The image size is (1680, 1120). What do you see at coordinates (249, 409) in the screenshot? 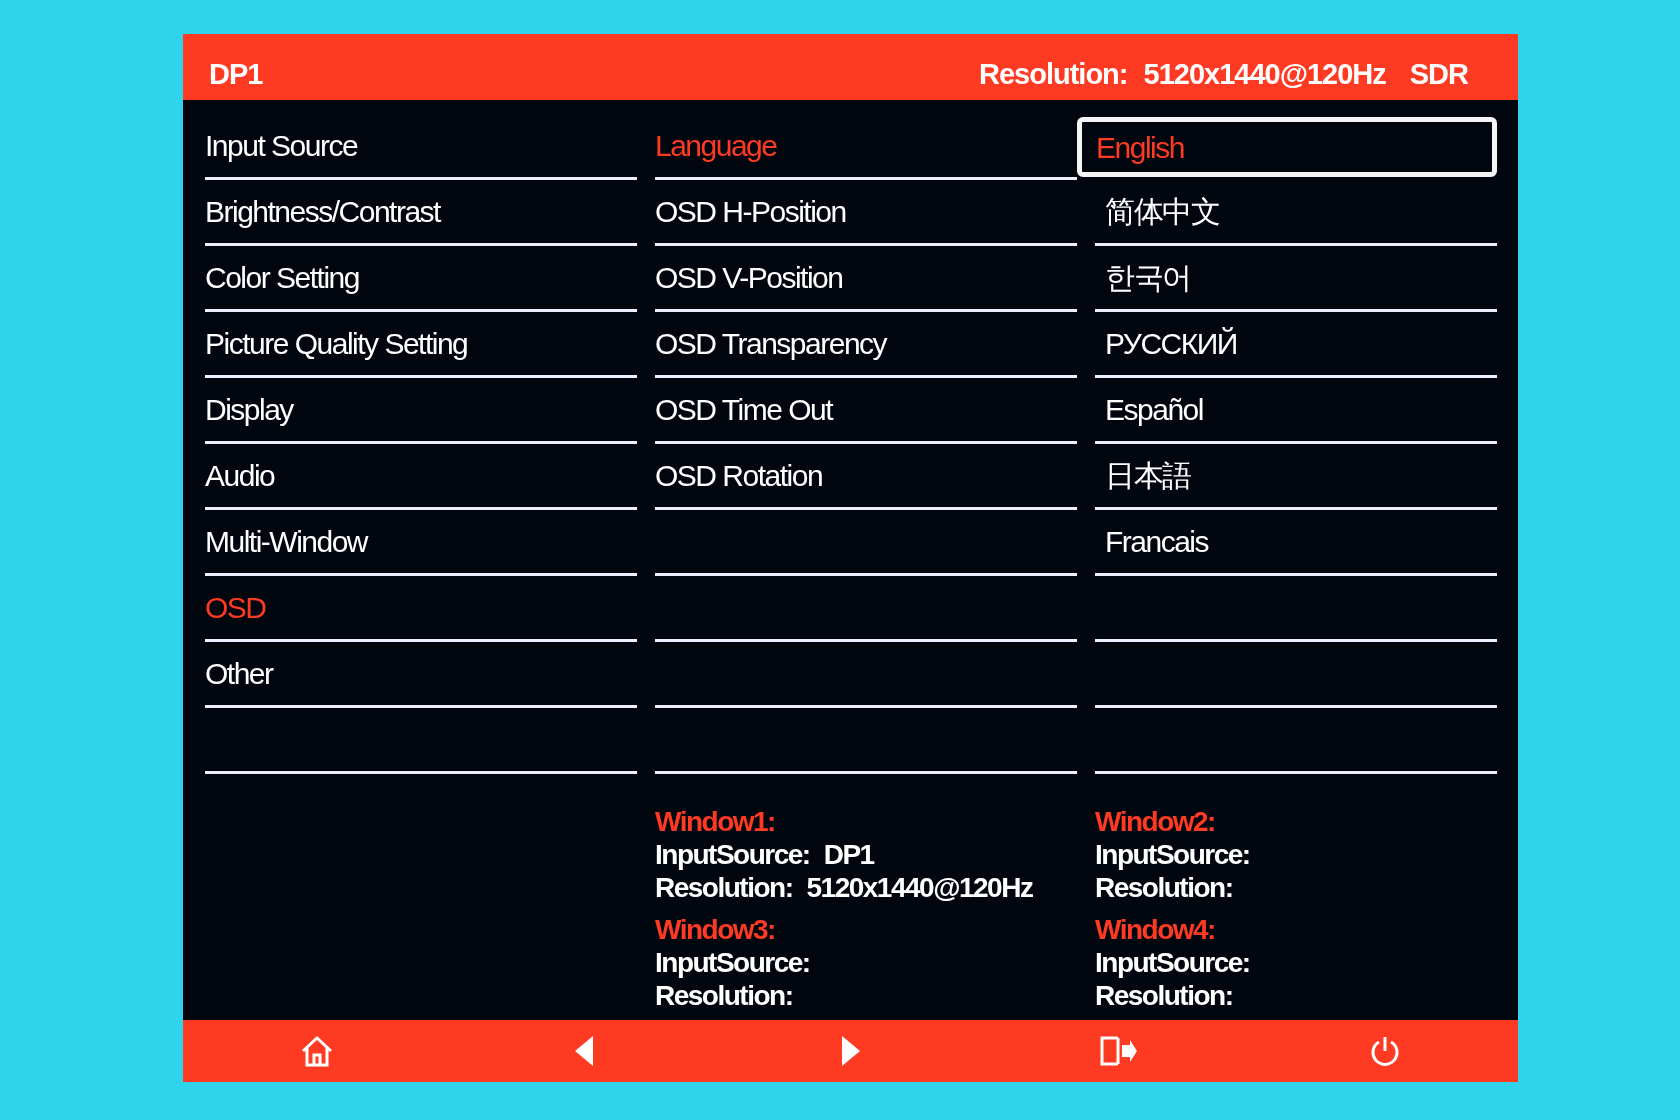
I see `menu-item: Display` at bounding box center [249, 409].